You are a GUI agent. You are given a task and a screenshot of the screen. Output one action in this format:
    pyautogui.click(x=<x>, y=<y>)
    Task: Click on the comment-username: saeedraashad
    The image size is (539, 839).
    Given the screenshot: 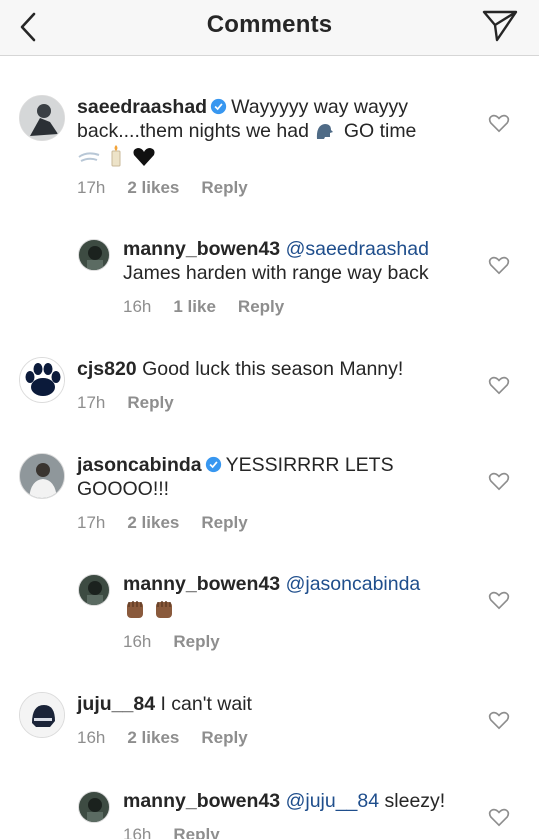 What is the action you would take?
    pyautogui.click(x=142, y=107)
    